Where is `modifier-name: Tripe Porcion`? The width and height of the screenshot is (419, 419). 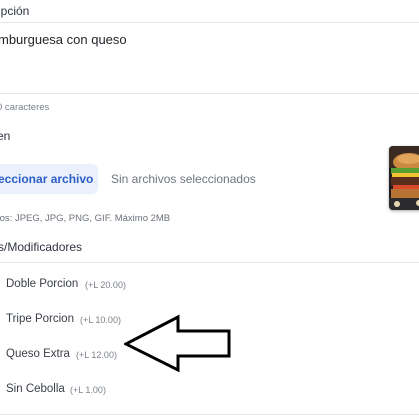 modifier-name: Tripe Porcion is located at coordinates (40, 319).